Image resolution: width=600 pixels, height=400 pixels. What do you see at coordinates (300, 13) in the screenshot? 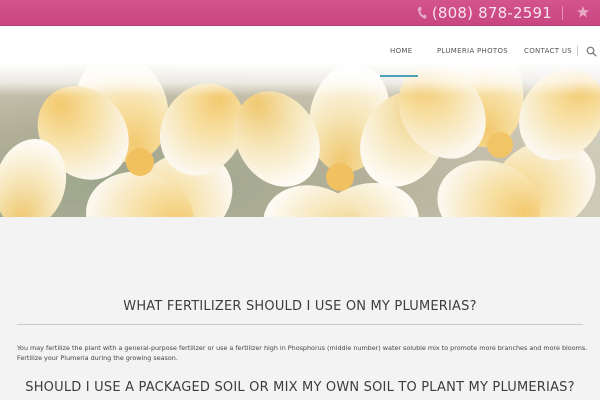
I see `top-bar: (808) 878-2591` at bounding box center [300, 13].